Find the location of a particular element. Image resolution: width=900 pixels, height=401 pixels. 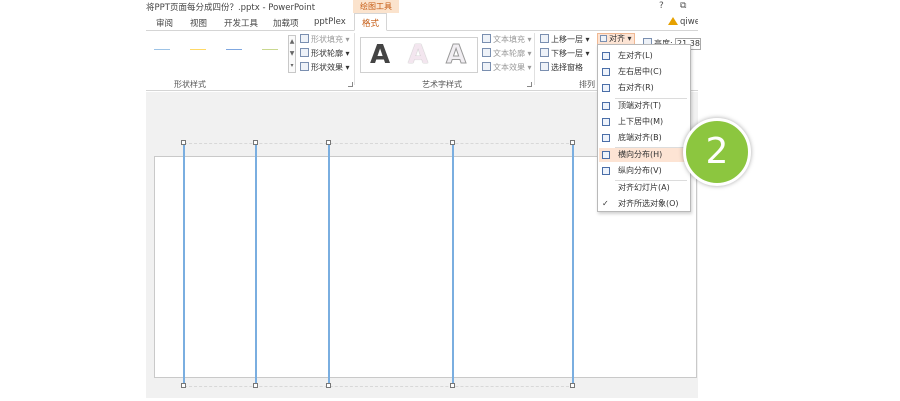

distribute-horizontal-icon is located at coordinates (606, 155).